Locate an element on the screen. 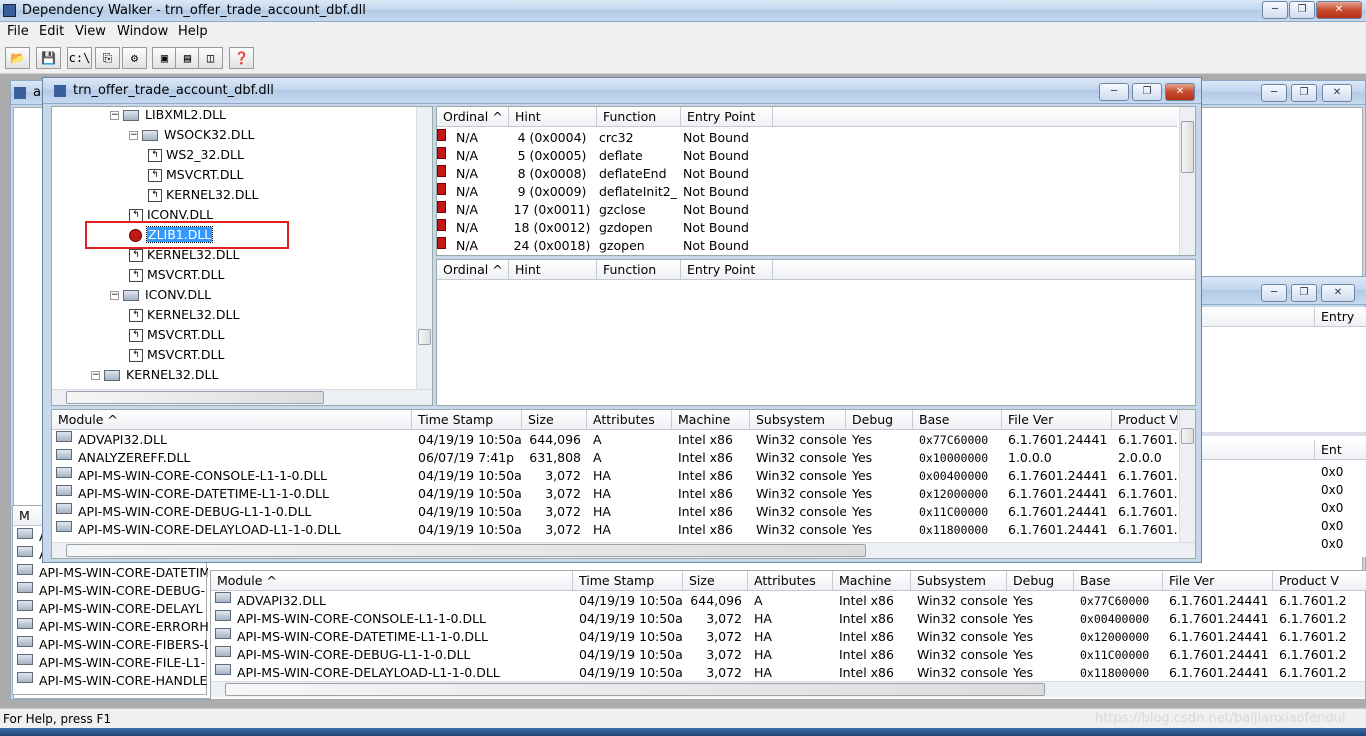  bg-minimize-button: ─ is located at coordinates (1274, 93).